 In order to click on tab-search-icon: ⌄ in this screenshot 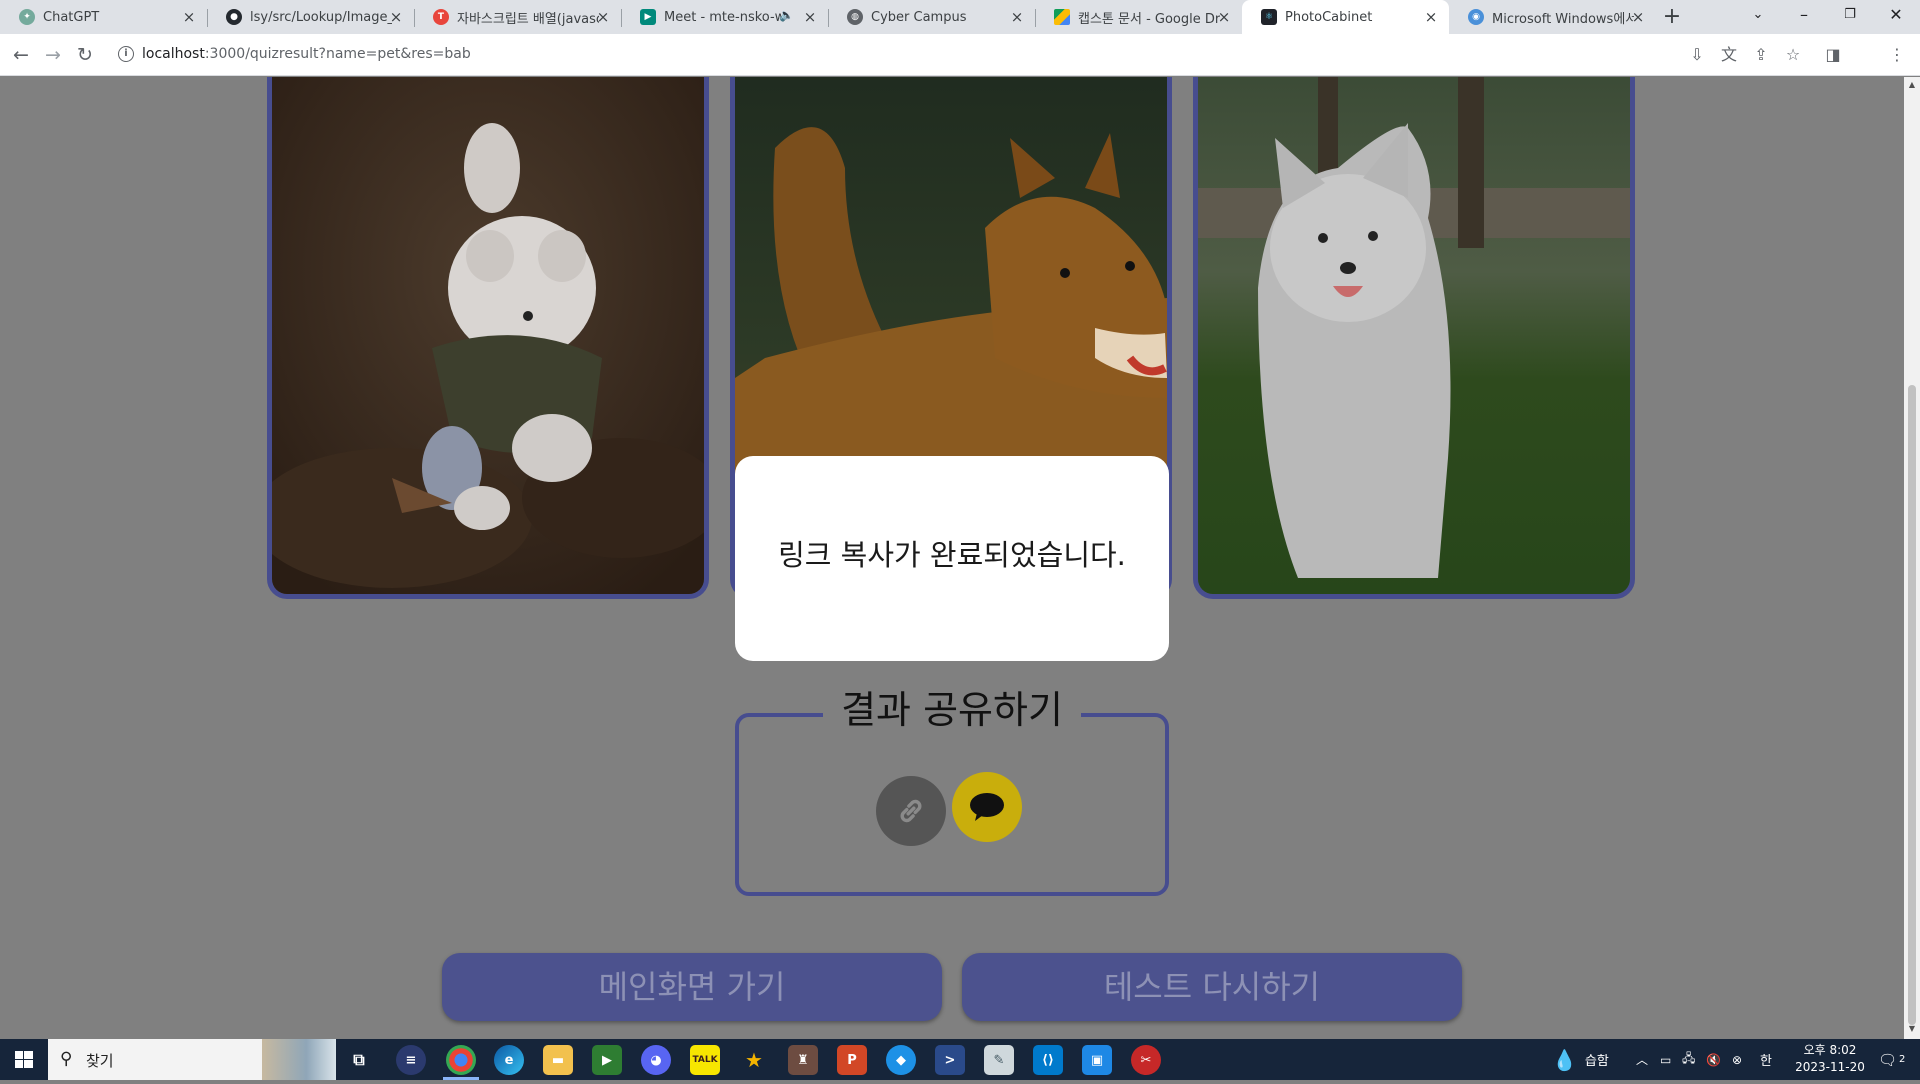, I will do `click(1758, 17)`.